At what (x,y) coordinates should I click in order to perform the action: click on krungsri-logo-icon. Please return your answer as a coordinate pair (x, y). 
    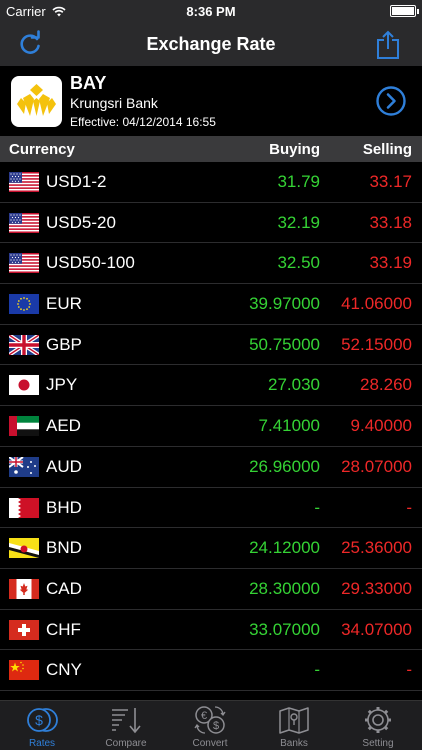
    Looking at the image, I should click on (36, 100).